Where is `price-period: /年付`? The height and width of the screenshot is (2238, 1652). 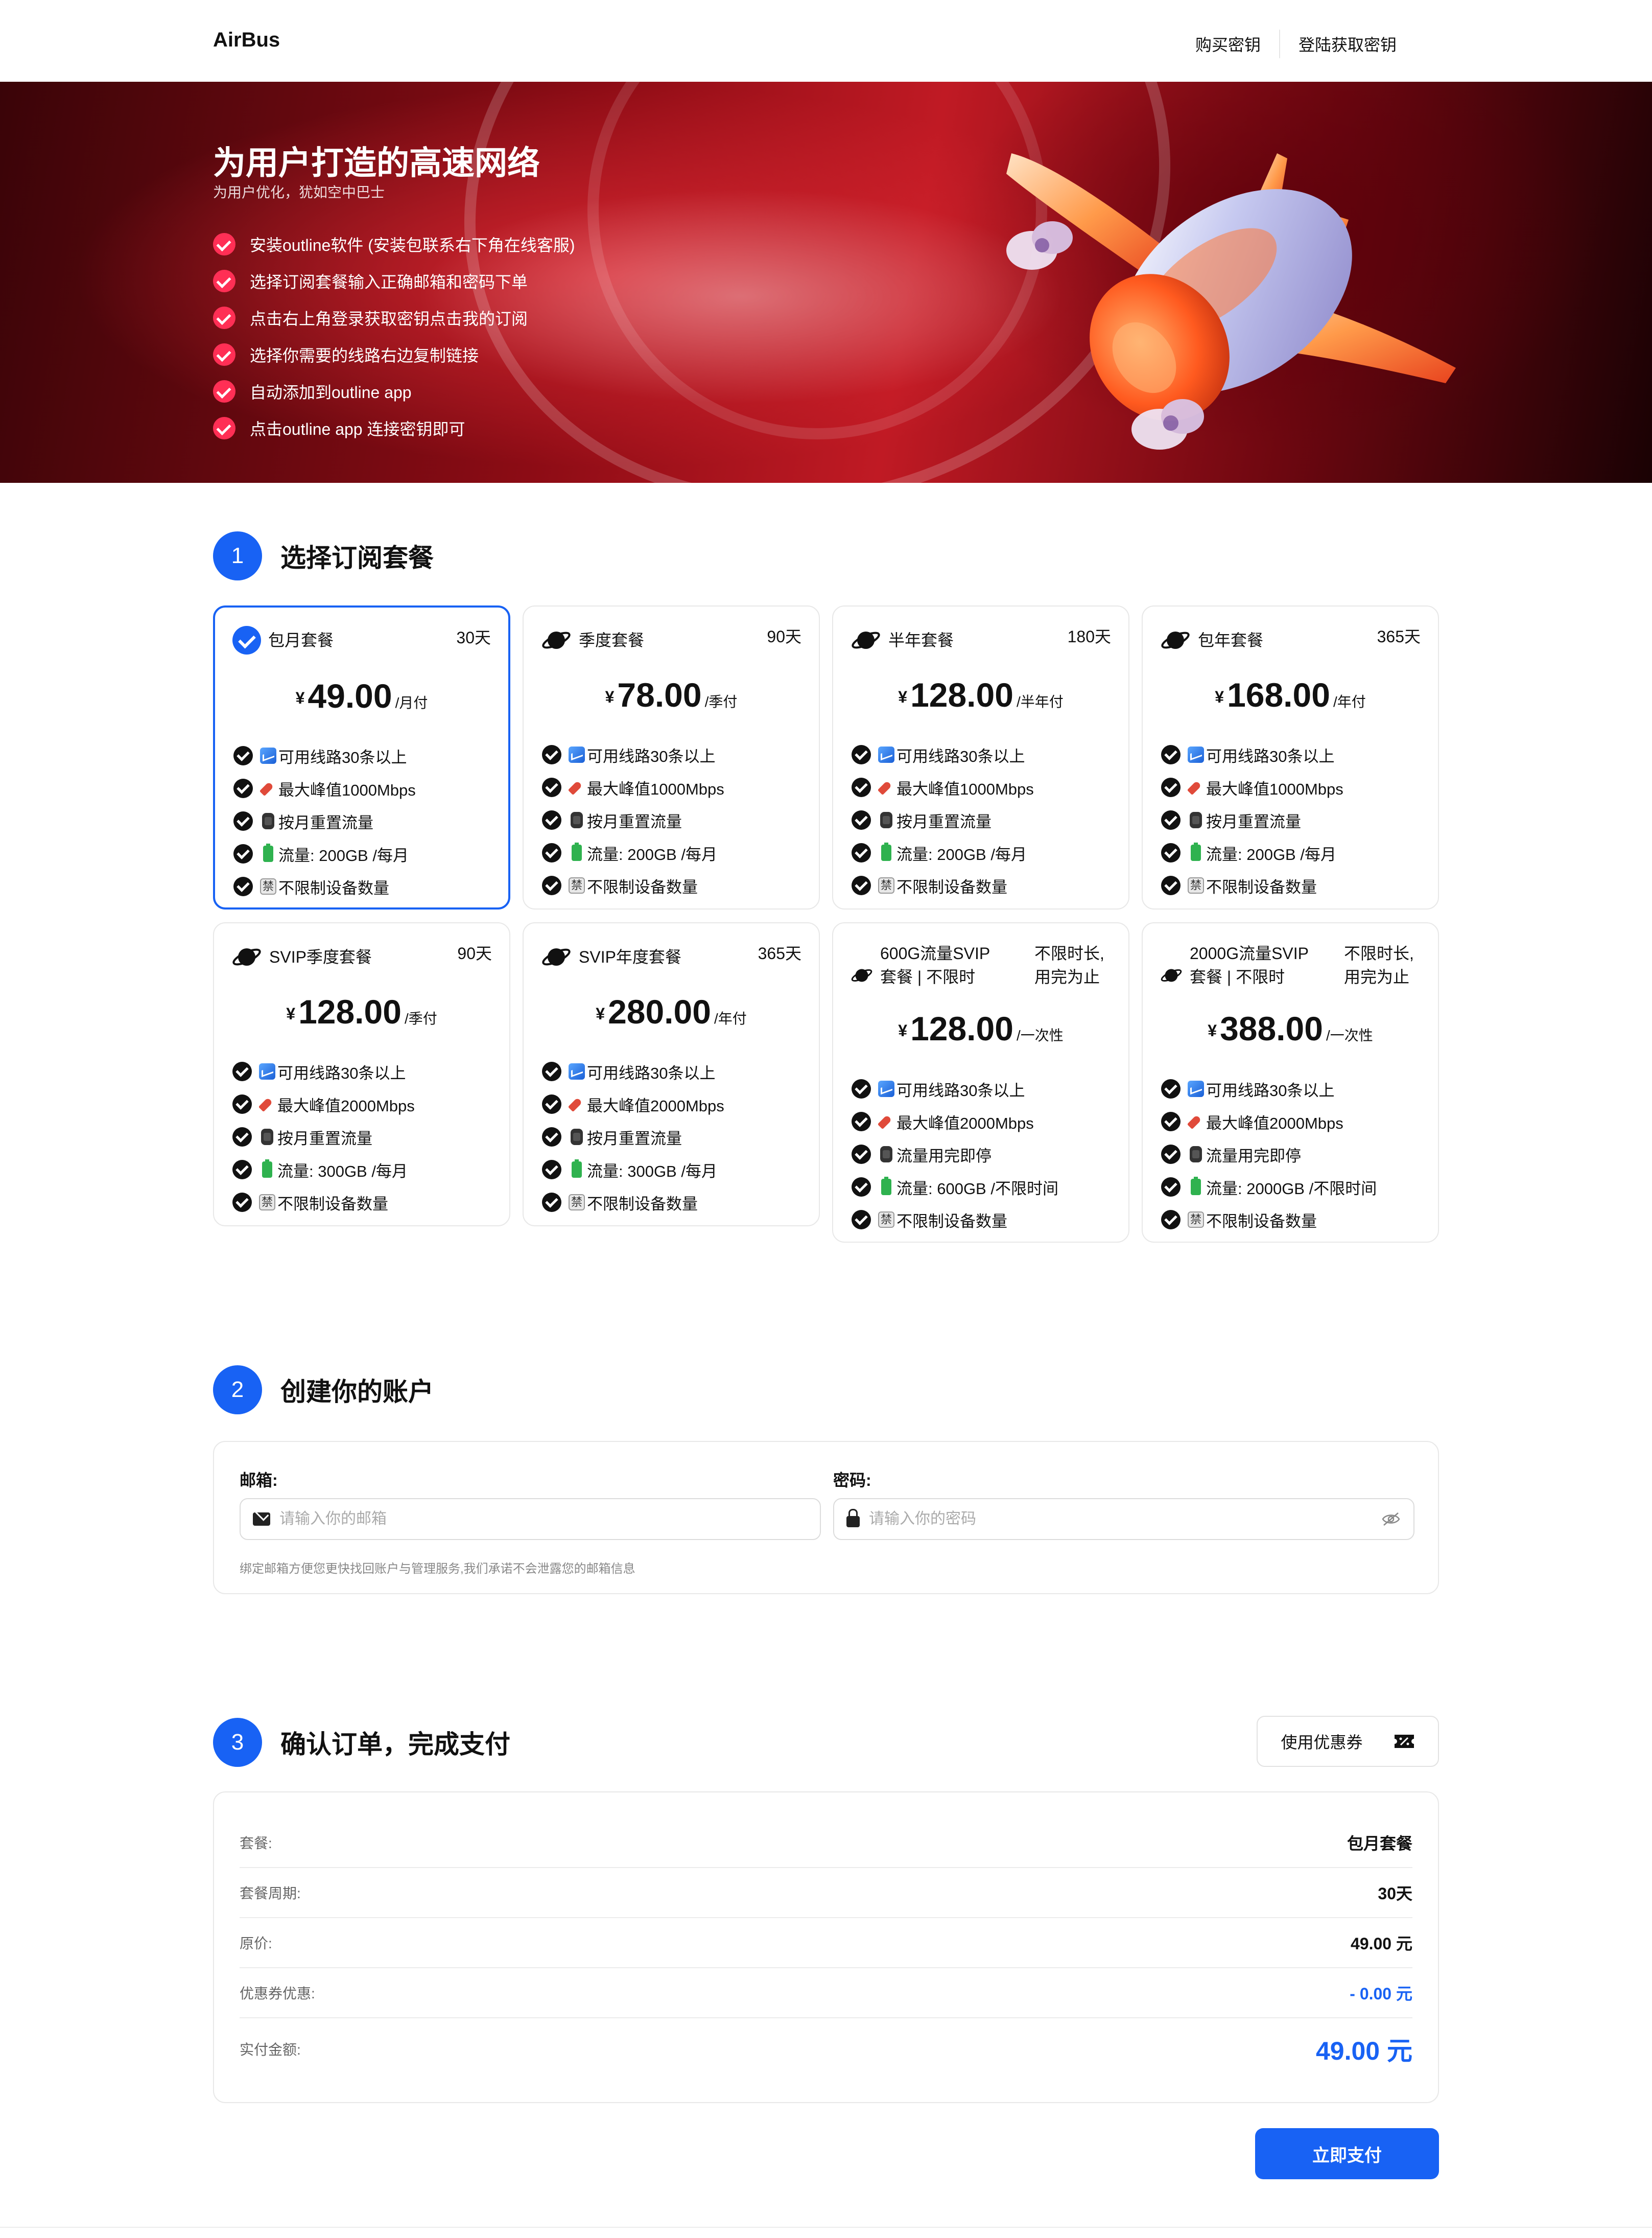
price-period: /年付 is located at coordinates (730, 1019).